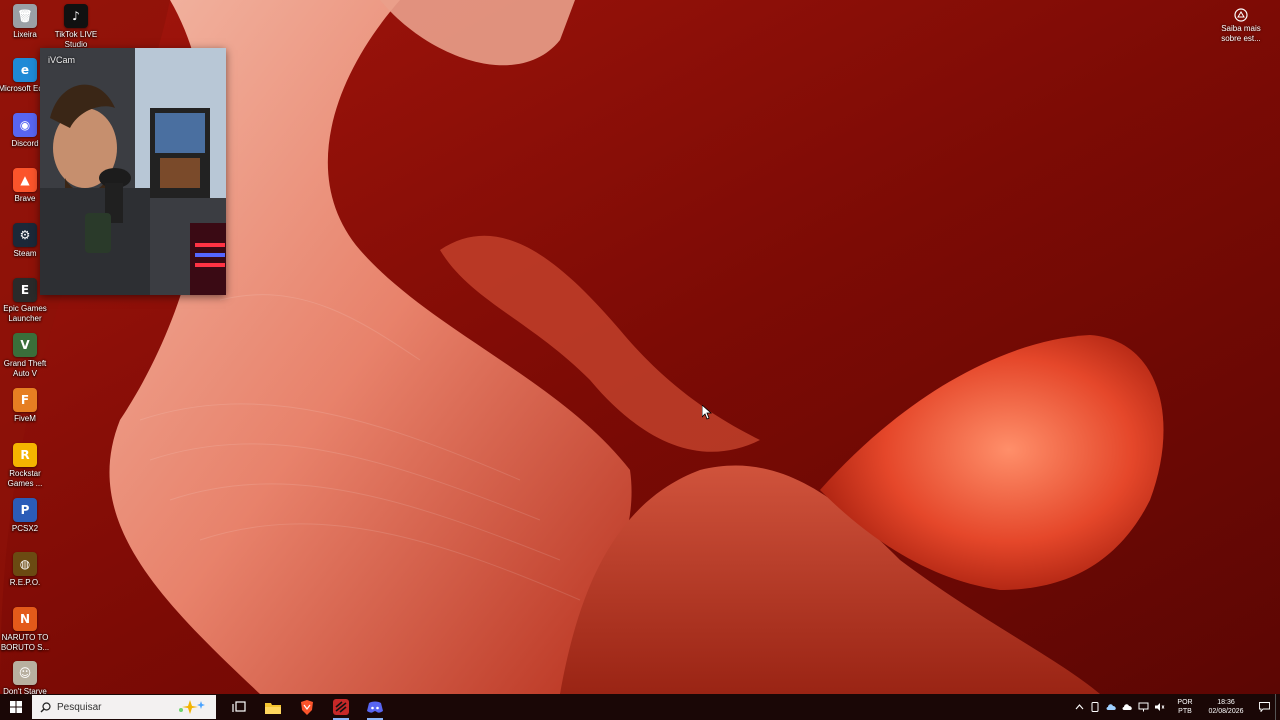  Describe the element at coordinates (707, 414) in the screenshot. I see `mouse-cursor-icon` at that location.